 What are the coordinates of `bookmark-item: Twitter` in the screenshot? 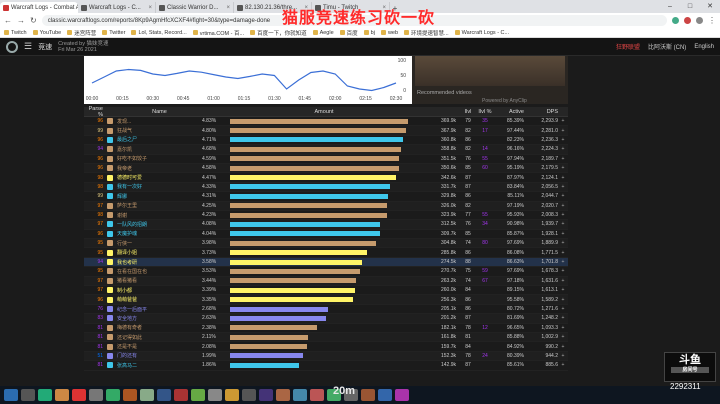 It's located at (113, 33).